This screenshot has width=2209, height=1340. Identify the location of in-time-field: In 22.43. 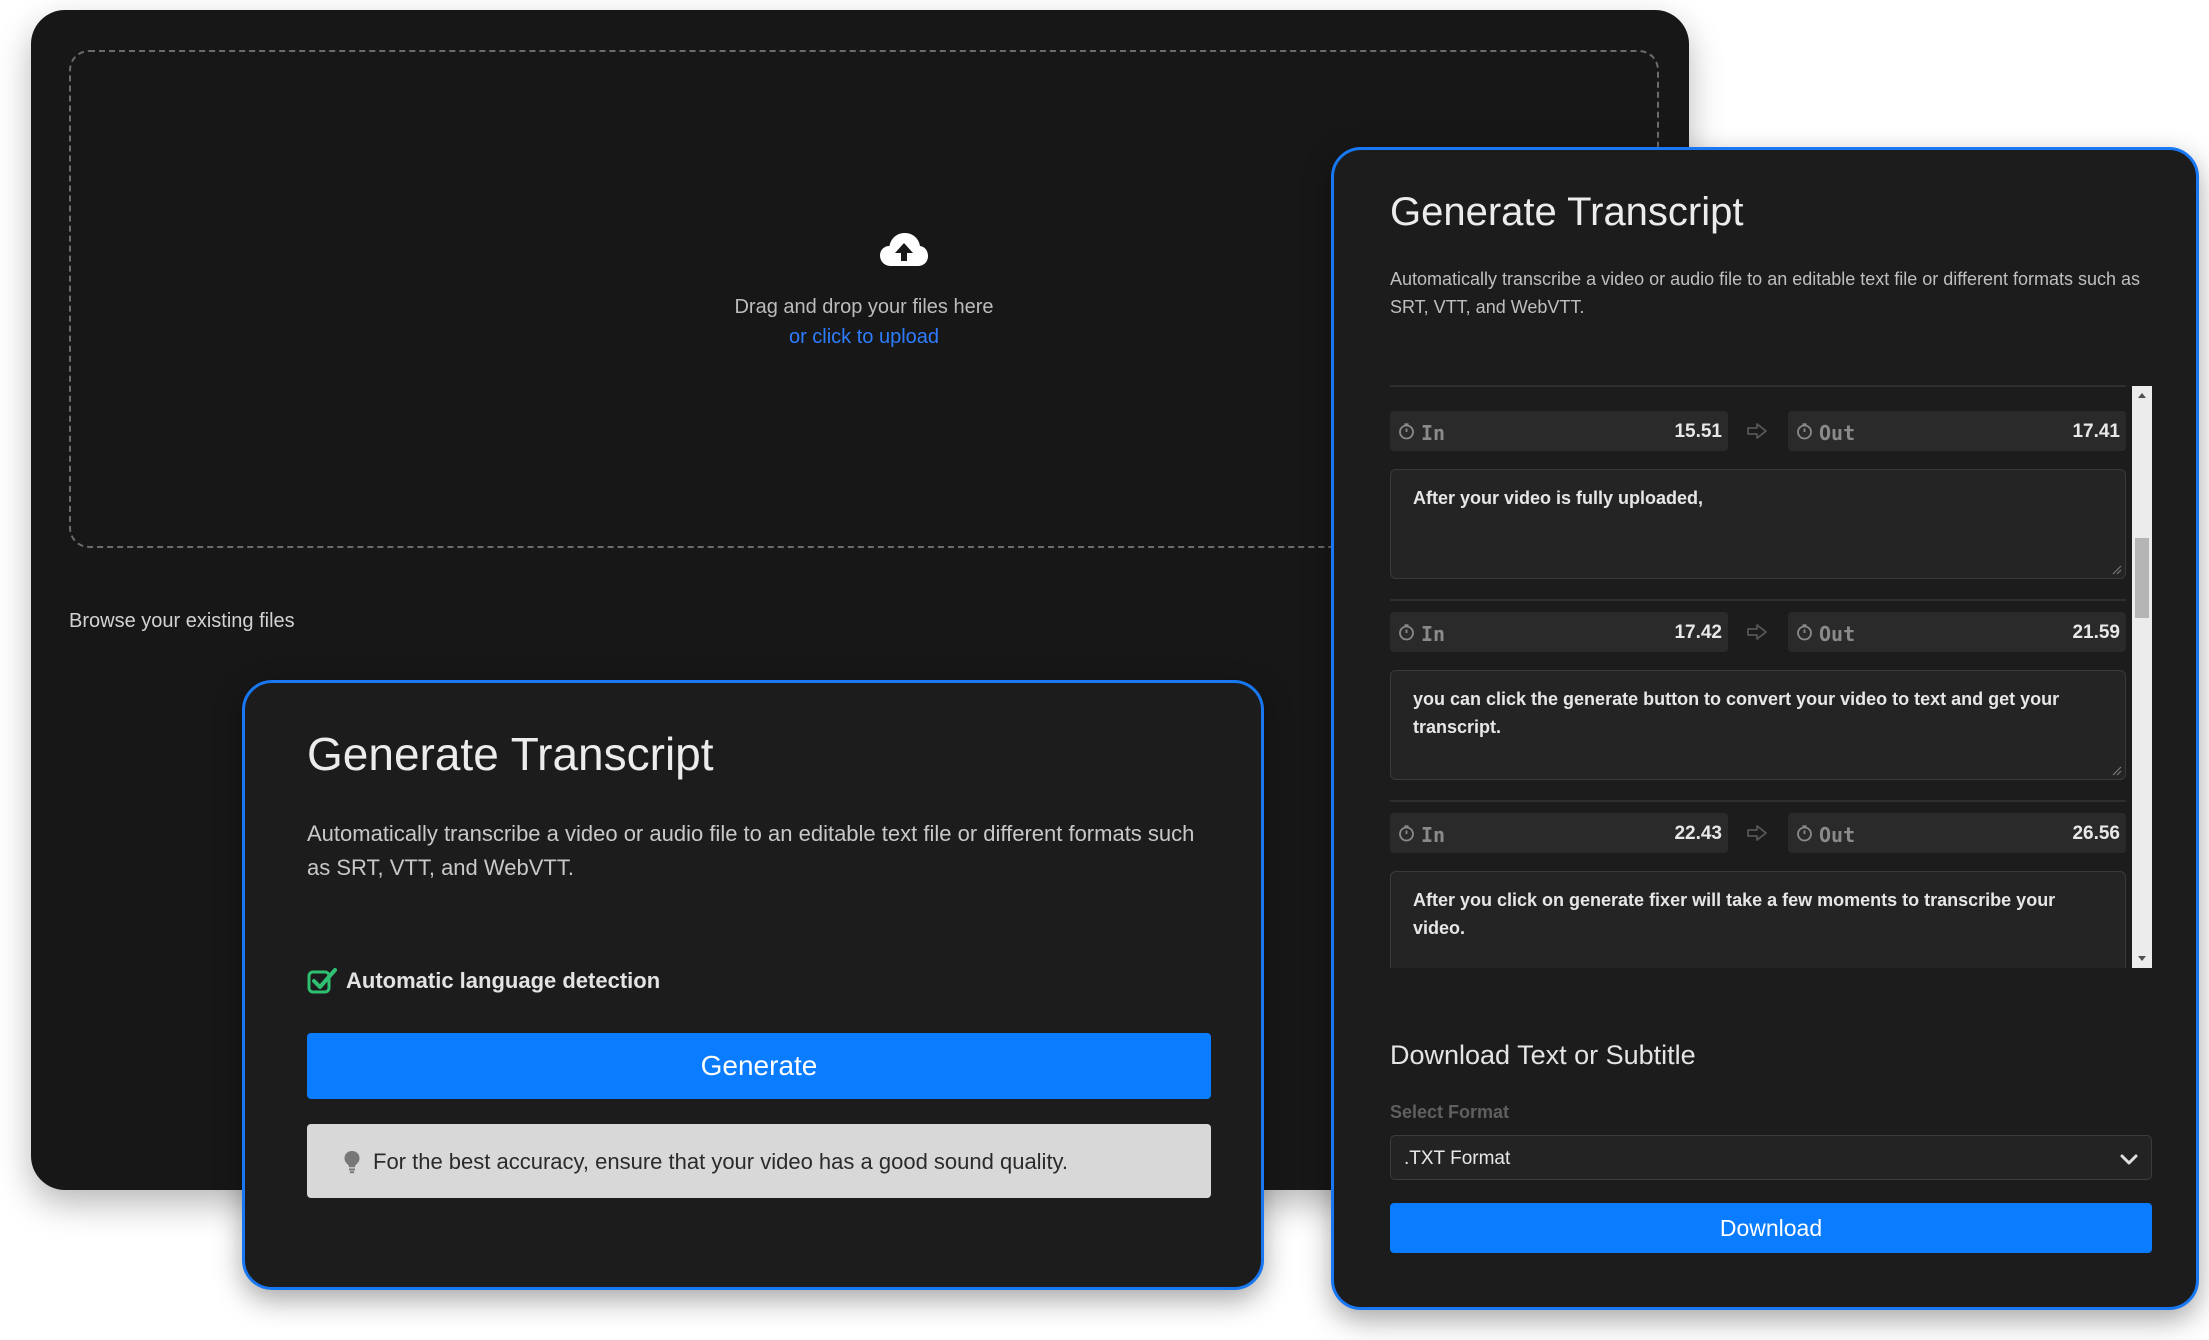
(1559, 833).